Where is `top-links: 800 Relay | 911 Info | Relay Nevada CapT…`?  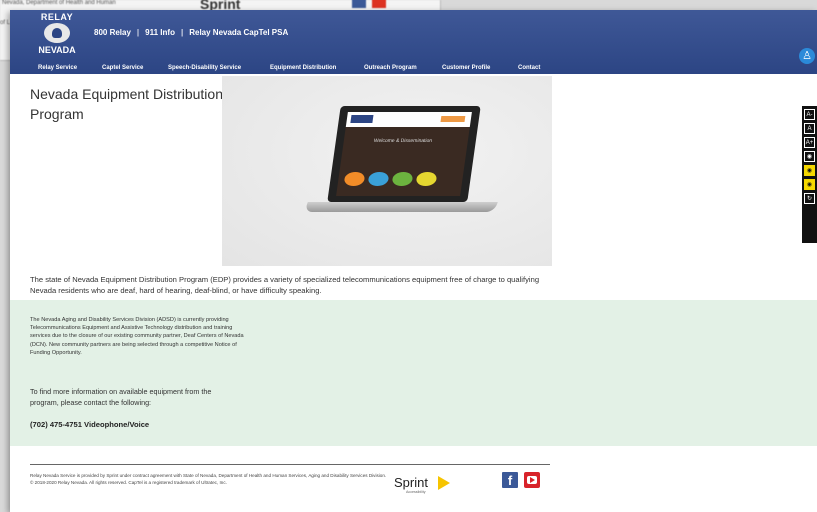 top-links: 800 Relay | 911 Info | Relay Nevada CapT… is located at coordinates (191, 32).